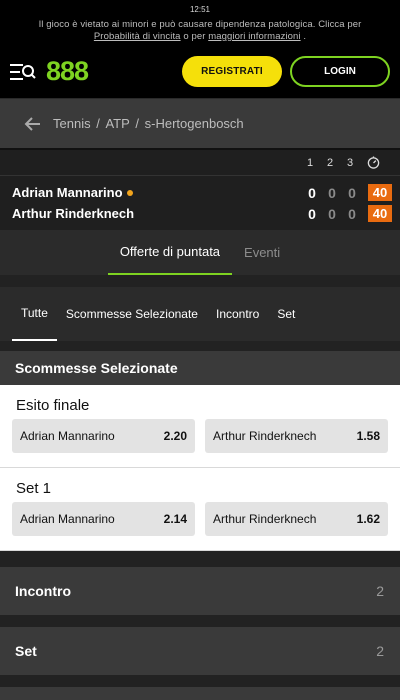 The height and width of the screenshot is (700, 400). Describe the element at coordinates (368, 436) in the screenshot. I see `odds-price: 1.58` at that location.